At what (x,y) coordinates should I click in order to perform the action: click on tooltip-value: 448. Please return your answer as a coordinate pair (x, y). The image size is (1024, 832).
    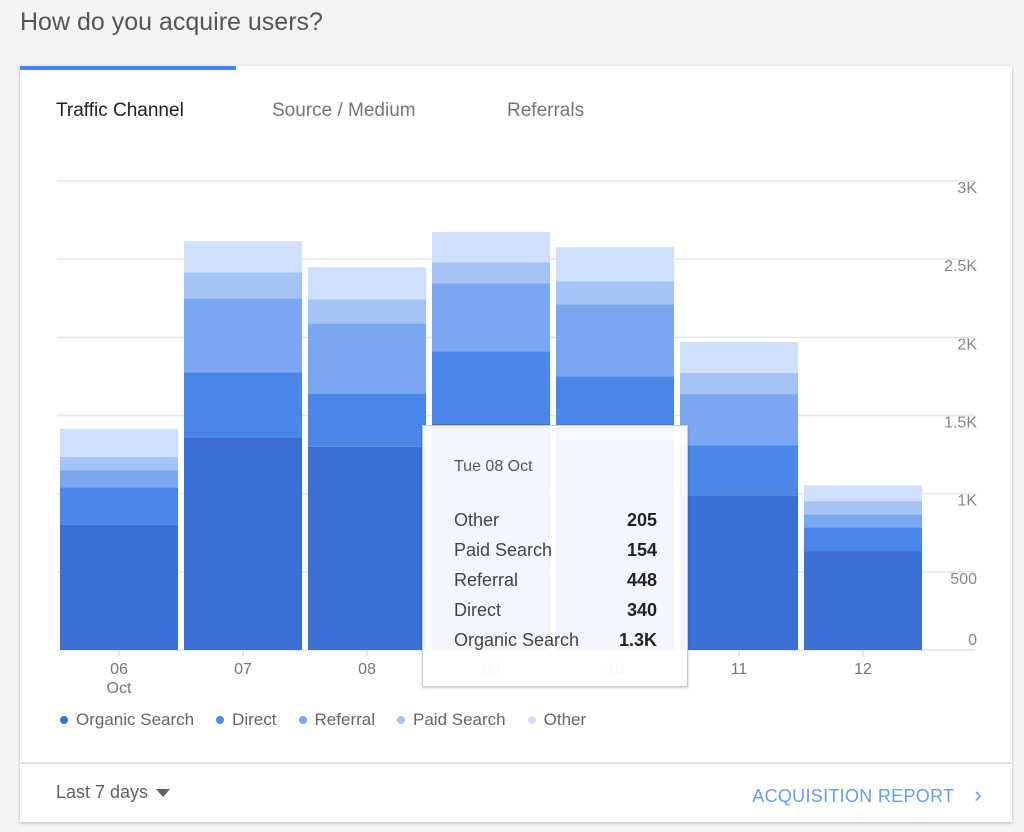
    Looking at the image, I should click on (641, 580).